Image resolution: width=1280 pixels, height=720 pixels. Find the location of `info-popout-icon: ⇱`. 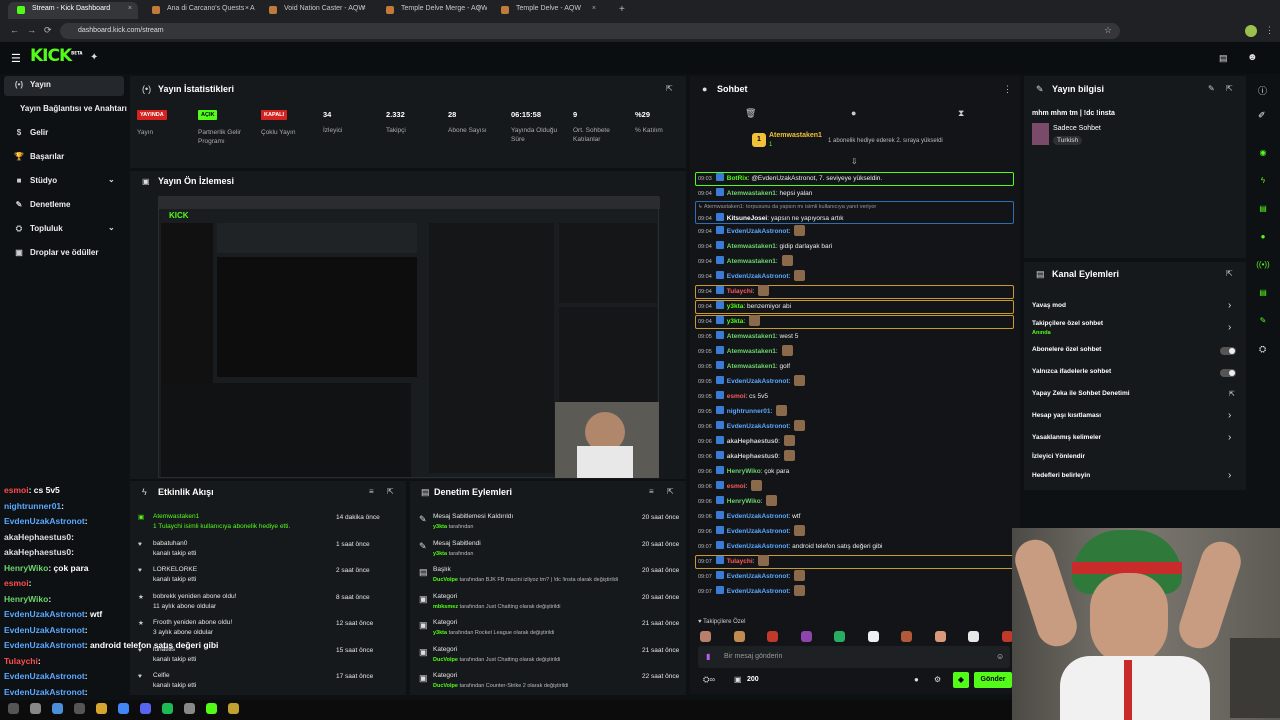

info-popout-icon: ⇱ is located at coordinates (1229, 88).